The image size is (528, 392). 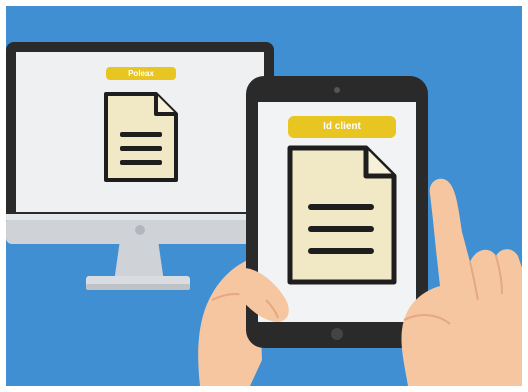 What do you see at coordinates (141, 73) in the screenshot?
I see `monitor-label: Poleax` at bounding box center [141, 73].